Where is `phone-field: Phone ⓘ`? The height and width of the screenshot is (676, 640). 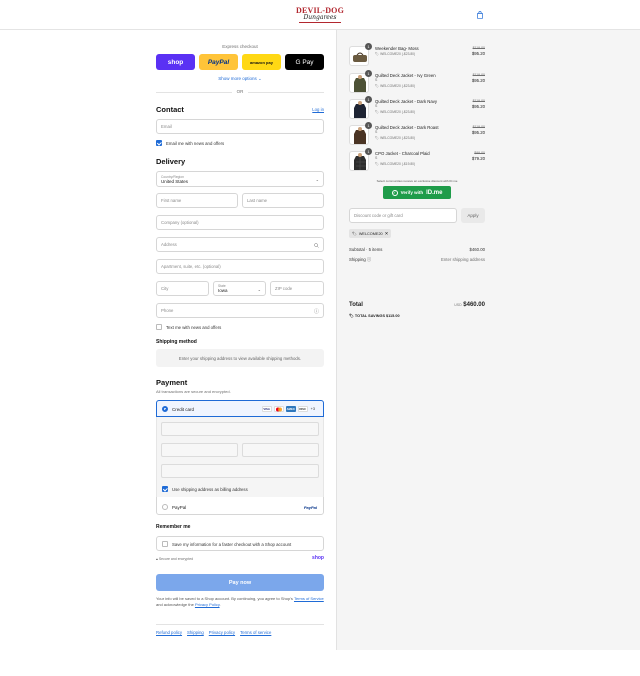 phone-field: Phone ⓘ is located at coordinates (240, 310).